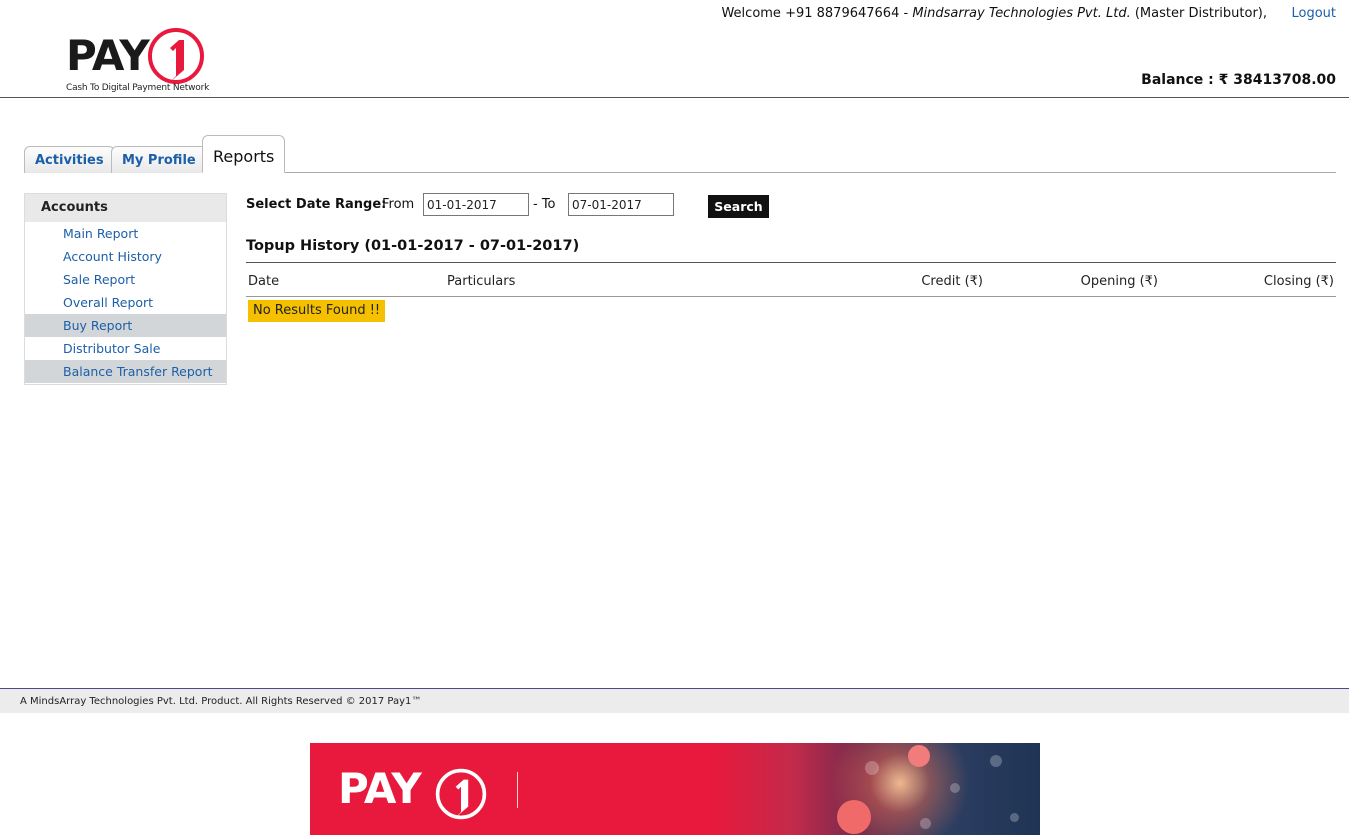 This screenshot has width=1349, height=835. Describe the element at coordinates (125, 371) in the screenshot. I see `sidebar-item-balance-transfer-report: Balance Transfer Report` at that location.